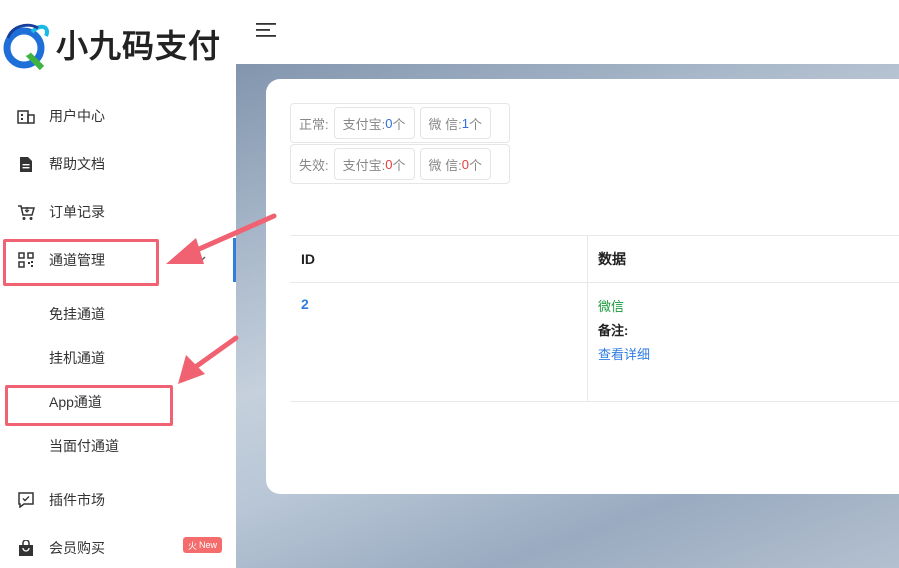 The image size is (899, 568). What do you see at coordinates (26, 548) in the screenshot?
I see `bag-icon` at bounding box center [26, 548].